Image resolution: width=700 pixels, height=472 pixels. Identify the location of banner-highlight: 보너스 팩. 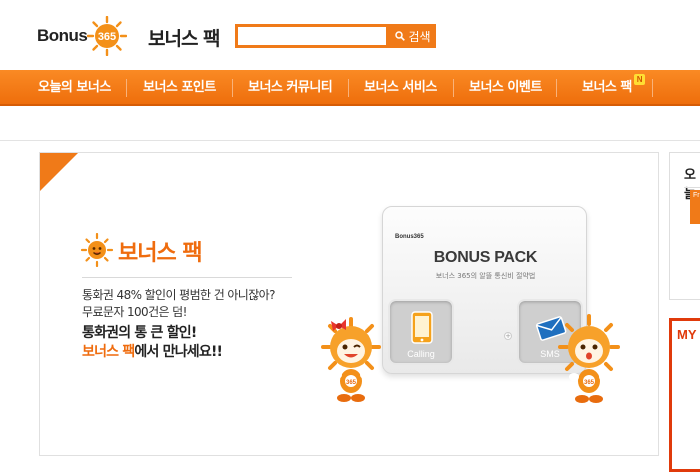
(108, 352).